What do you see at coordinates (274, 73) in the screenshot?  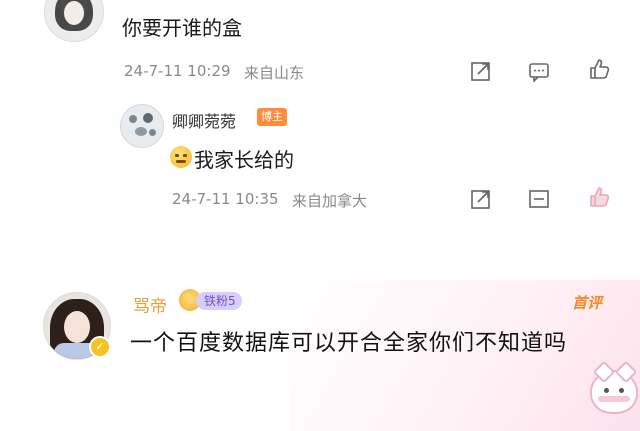 I see `comment-location: 来自山东` at bounding box center [274, 73].